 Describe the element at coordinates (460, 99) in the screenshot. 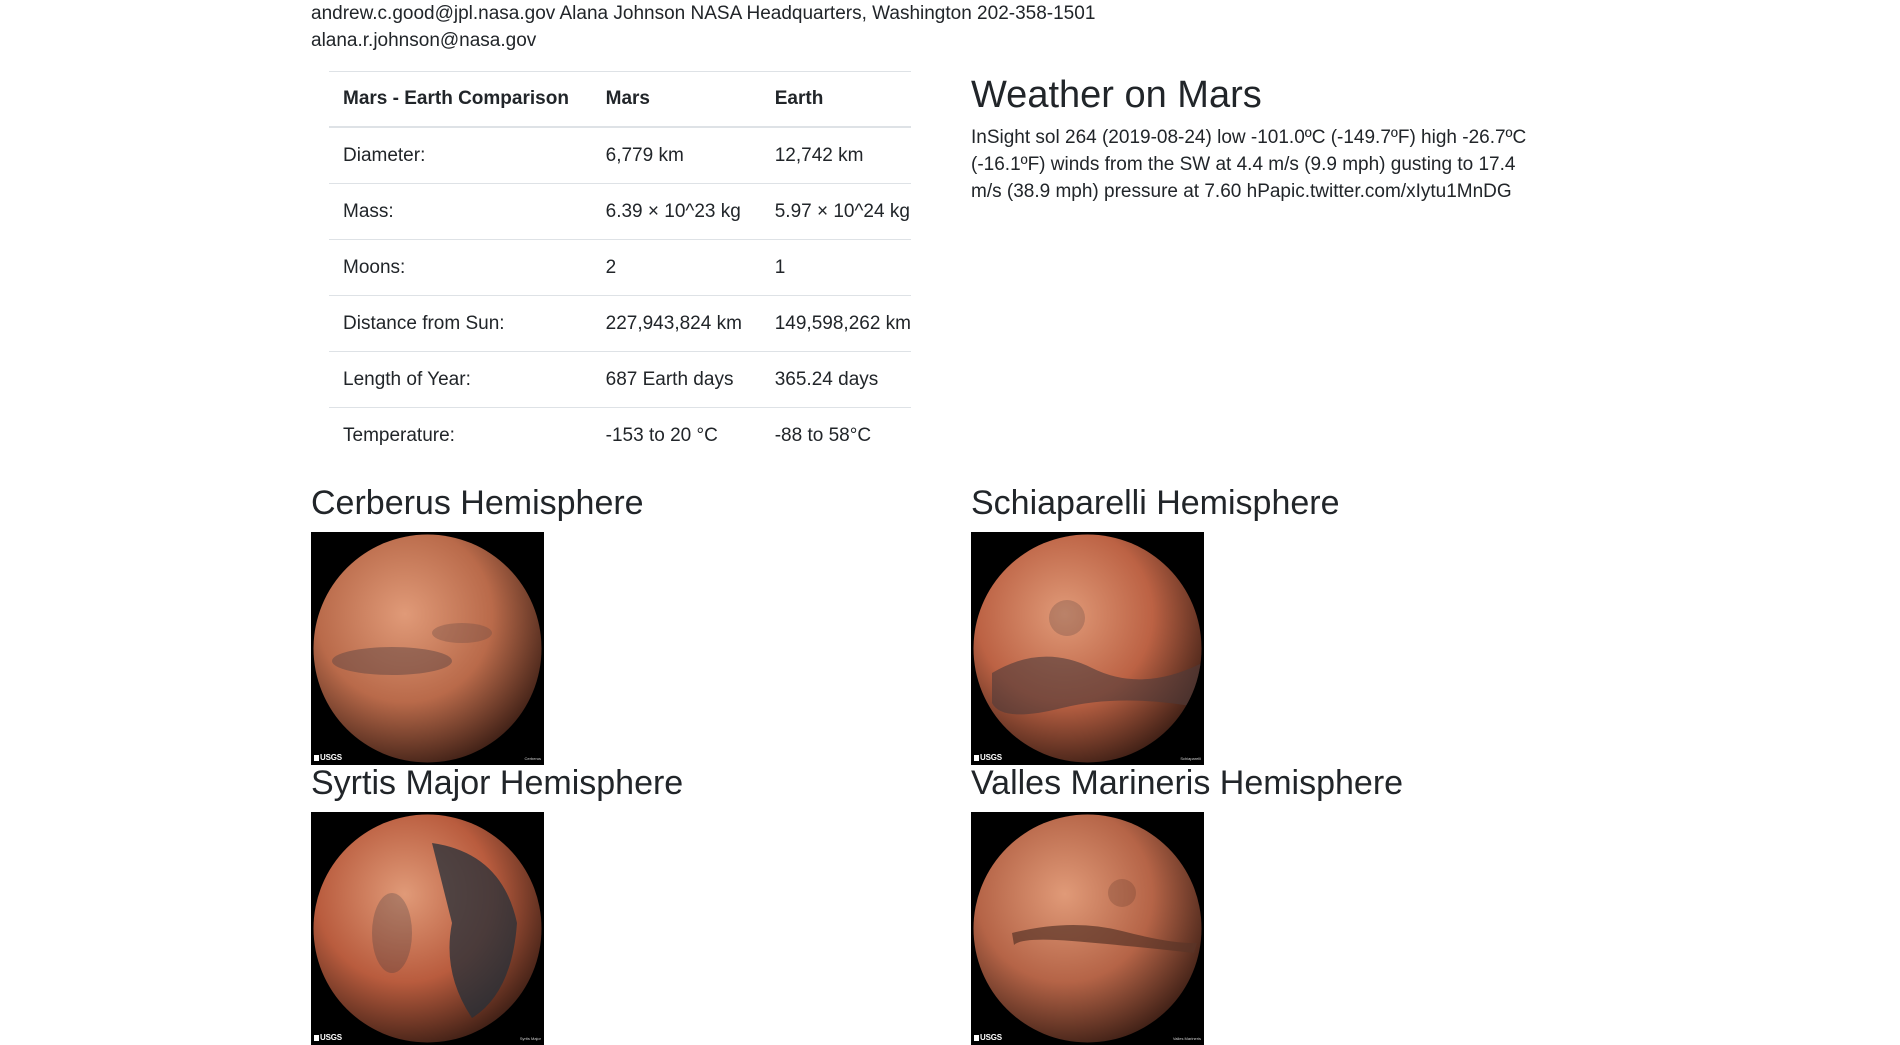

I see `column-header-comparison: Mars - Earth Comparison` at that location.